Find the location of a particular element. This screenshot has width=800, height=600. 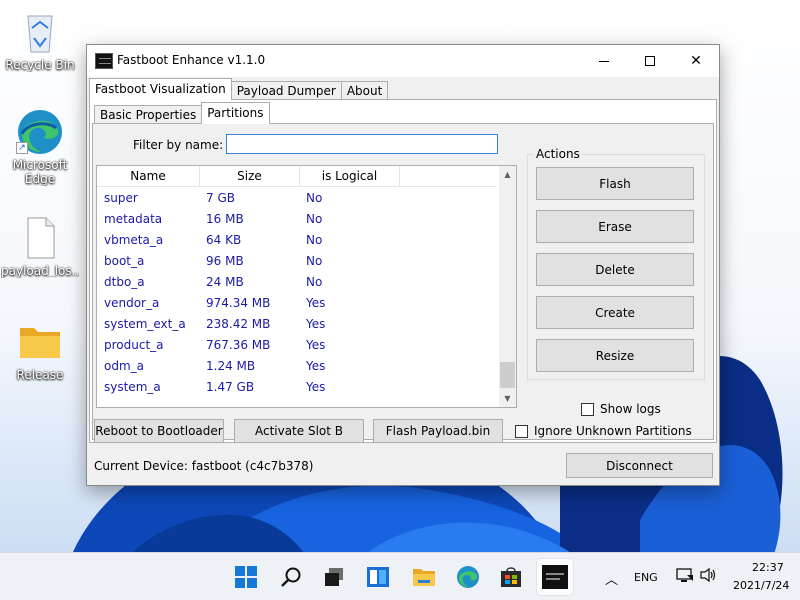

task-view-icon is located at coordinates (334, 577).